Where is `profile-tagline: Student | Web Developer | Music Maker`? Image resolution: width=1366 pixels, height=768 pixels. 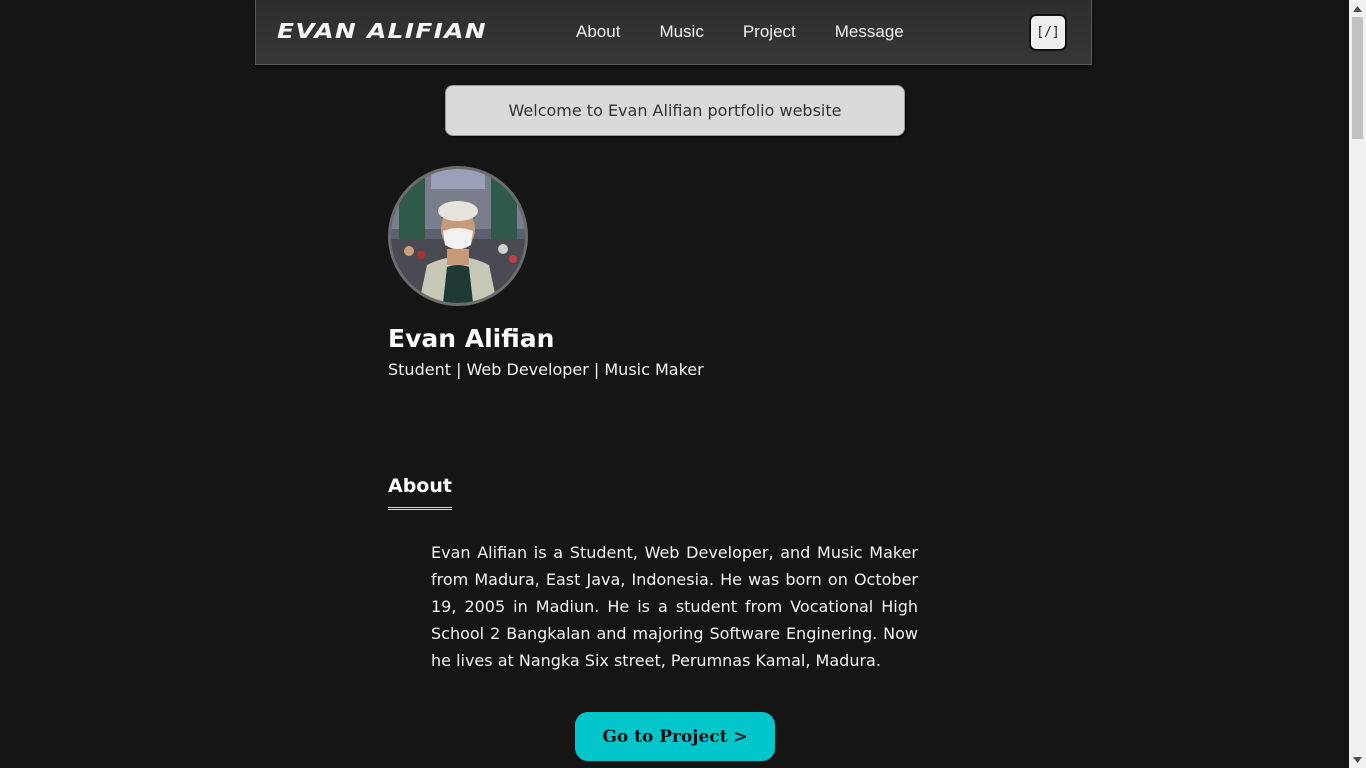 profile-tagline: Student | Web Developer | Music Maker is located at coordinates (546, 369).